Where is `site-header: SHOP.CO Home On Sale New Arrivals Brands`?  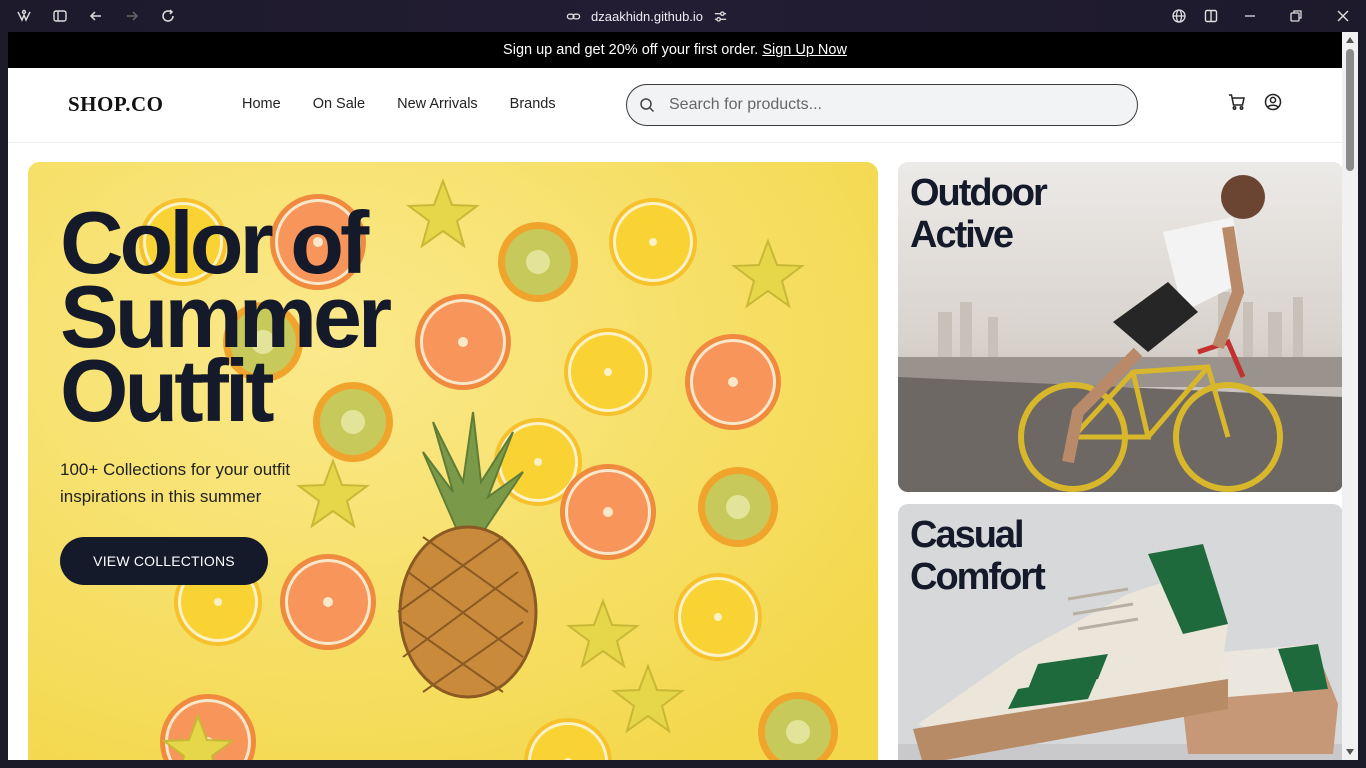
site-header: SHOP.CO Home On Sale New Arrivals Brands is located at coordinates (675, 105).